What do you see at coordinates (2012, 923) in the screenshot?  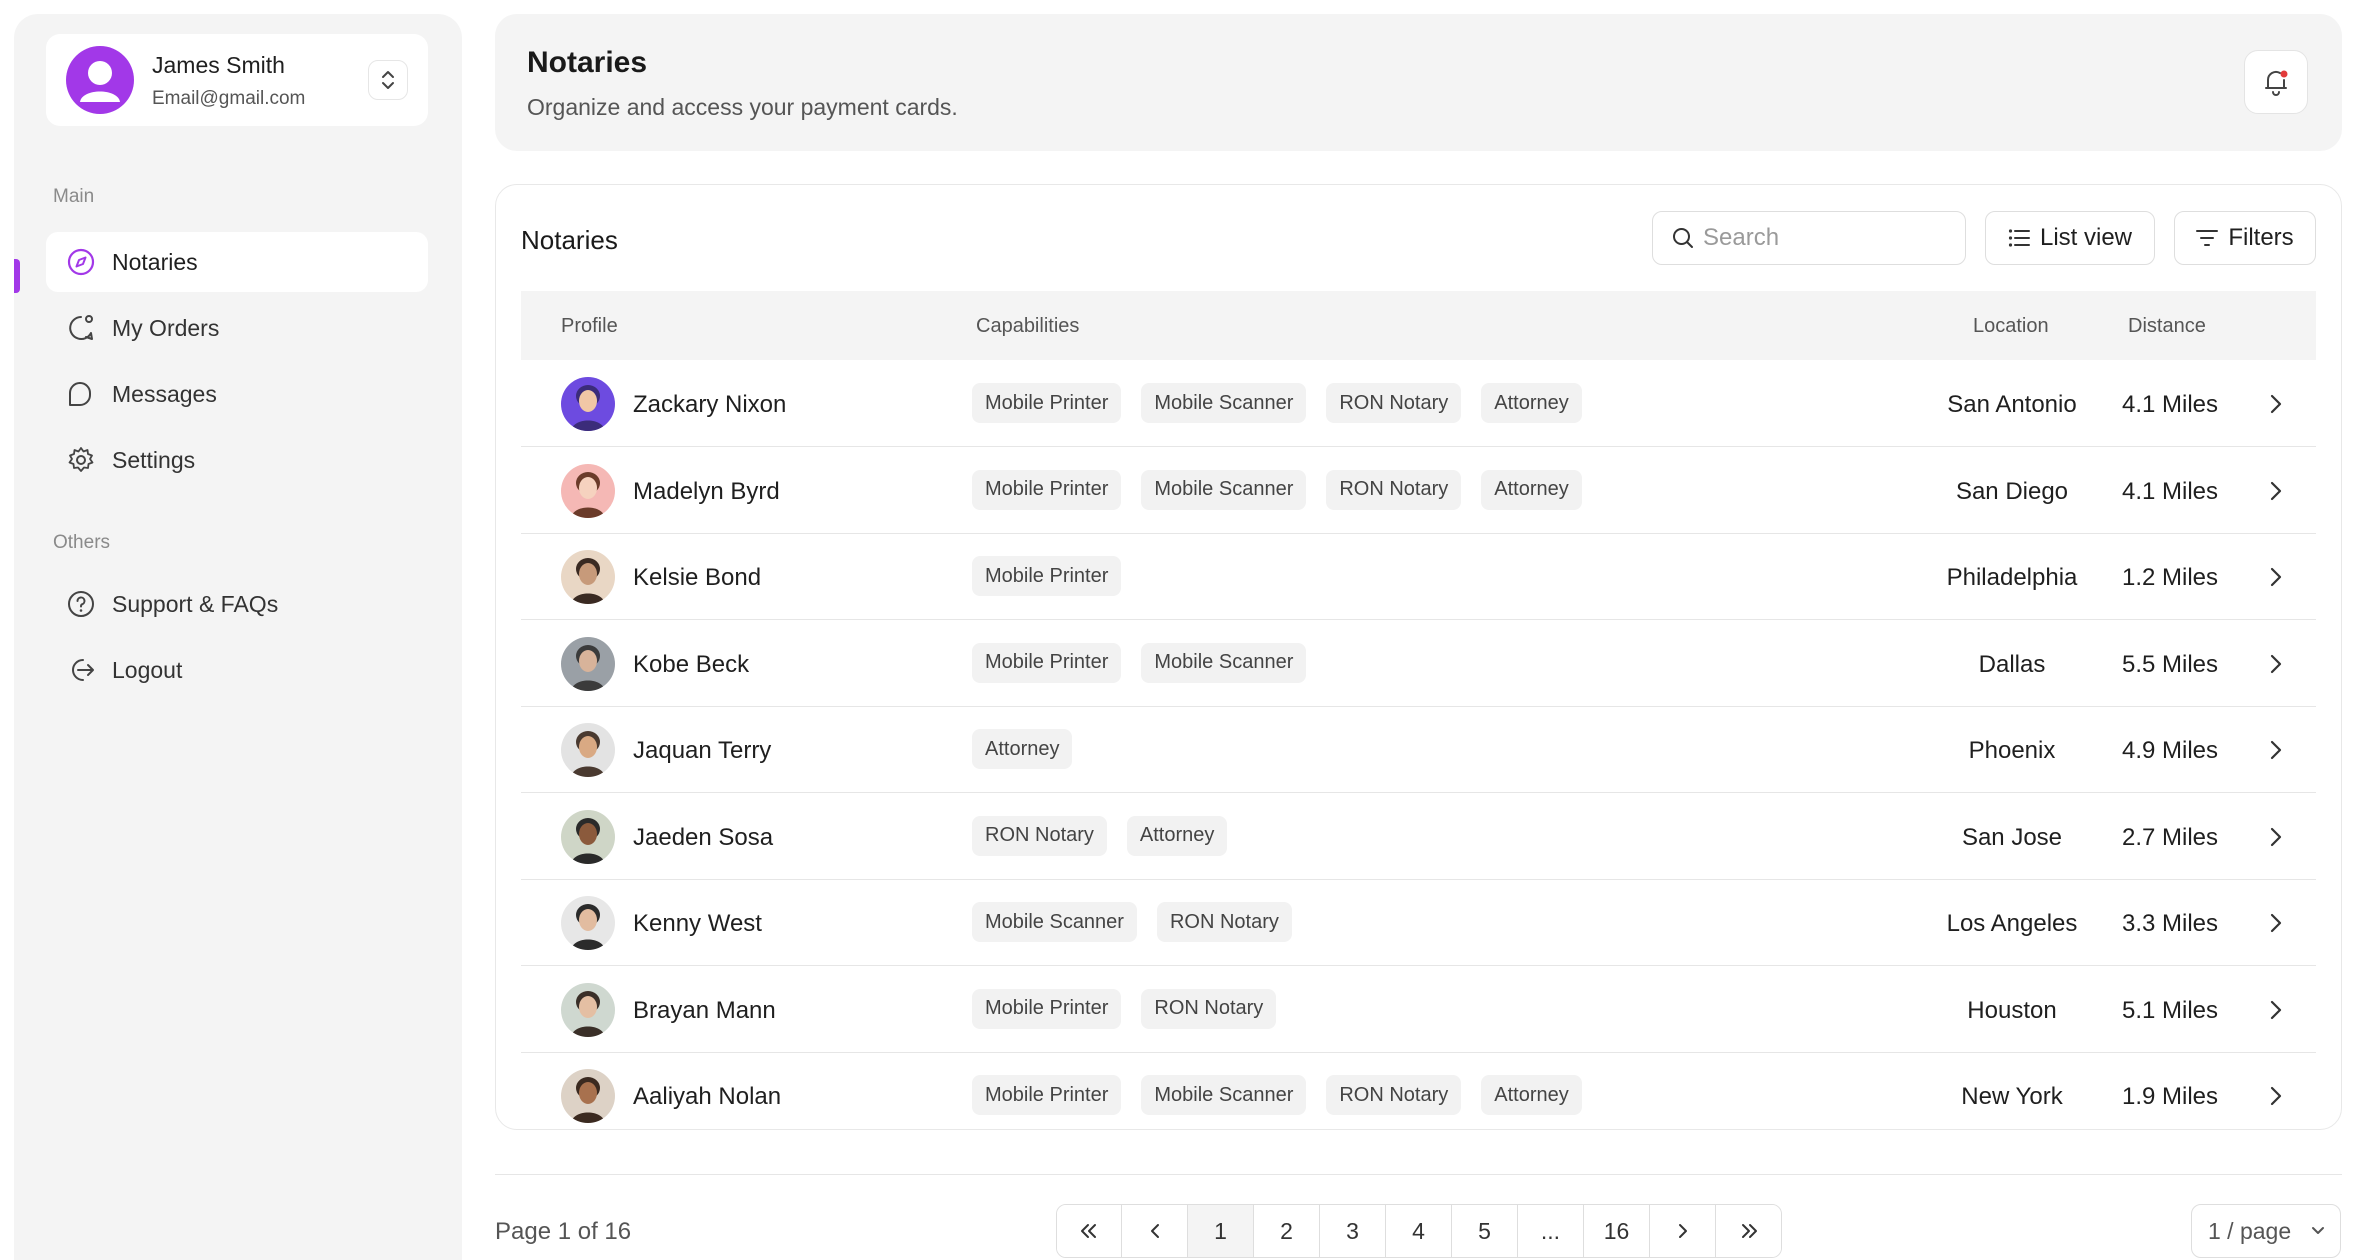 I see `notary-location: Los Angeles` at bounding box center [2012, 923].